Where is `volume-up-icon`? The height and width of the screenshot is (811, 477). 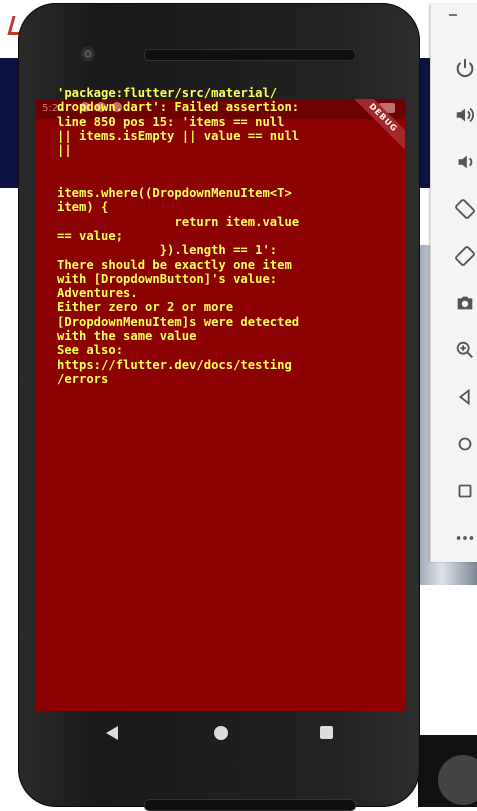
volume-up-icon is located at coordinates (465, 115).